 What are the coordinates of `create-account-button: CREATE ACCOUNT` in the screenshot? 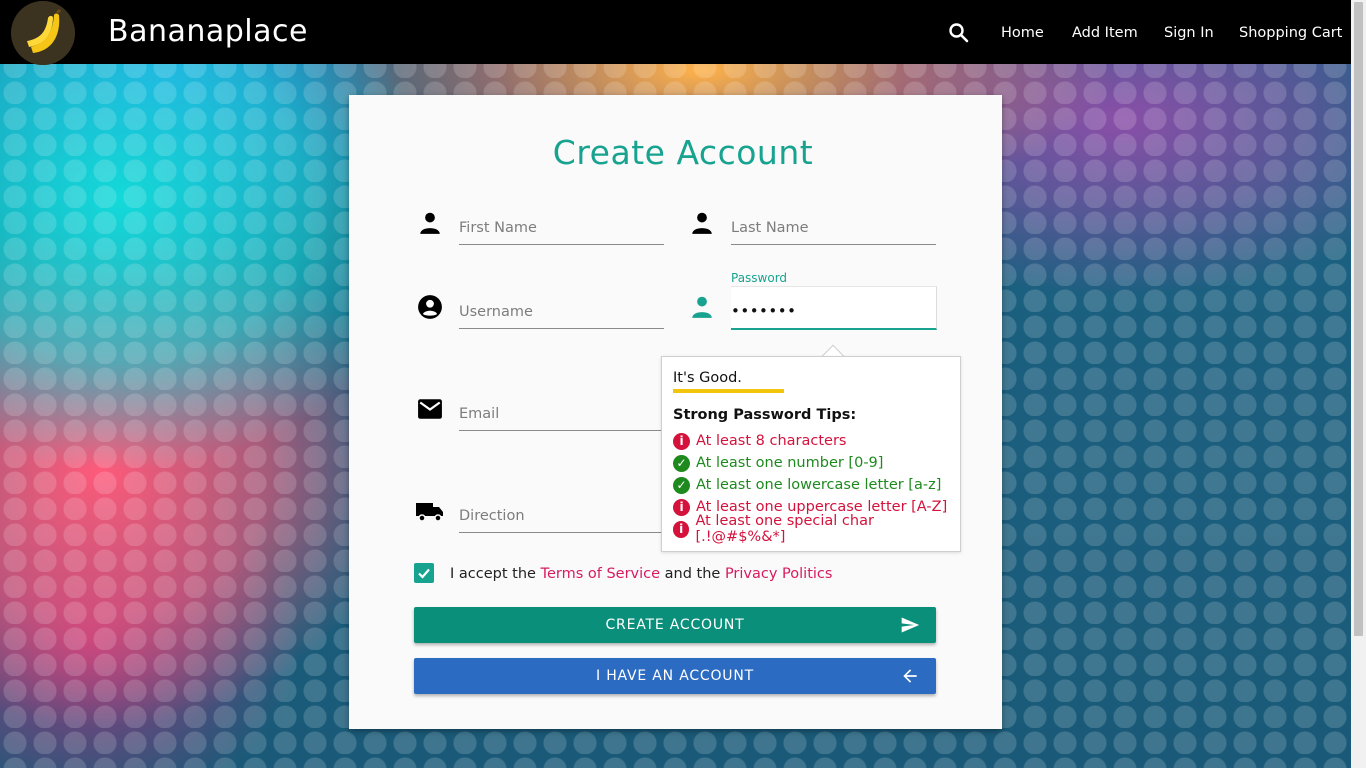 It's located at (675, 625).